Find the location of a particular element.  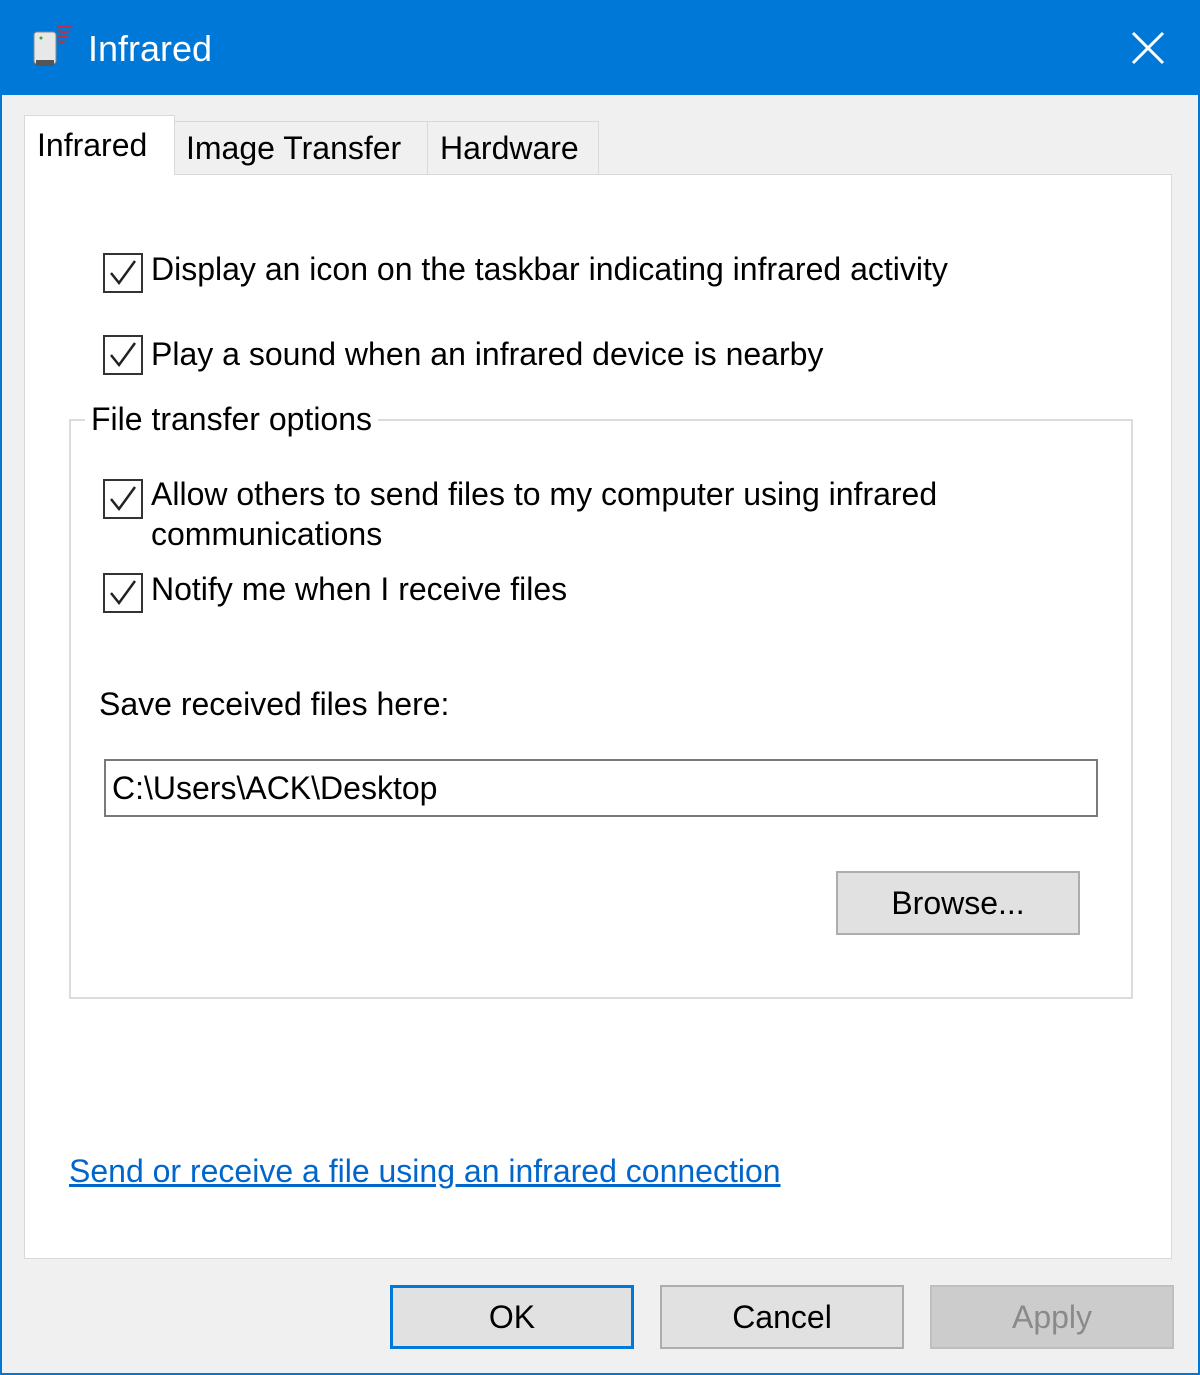

allow-receive-checkbox is located at coordinates (123, 499).